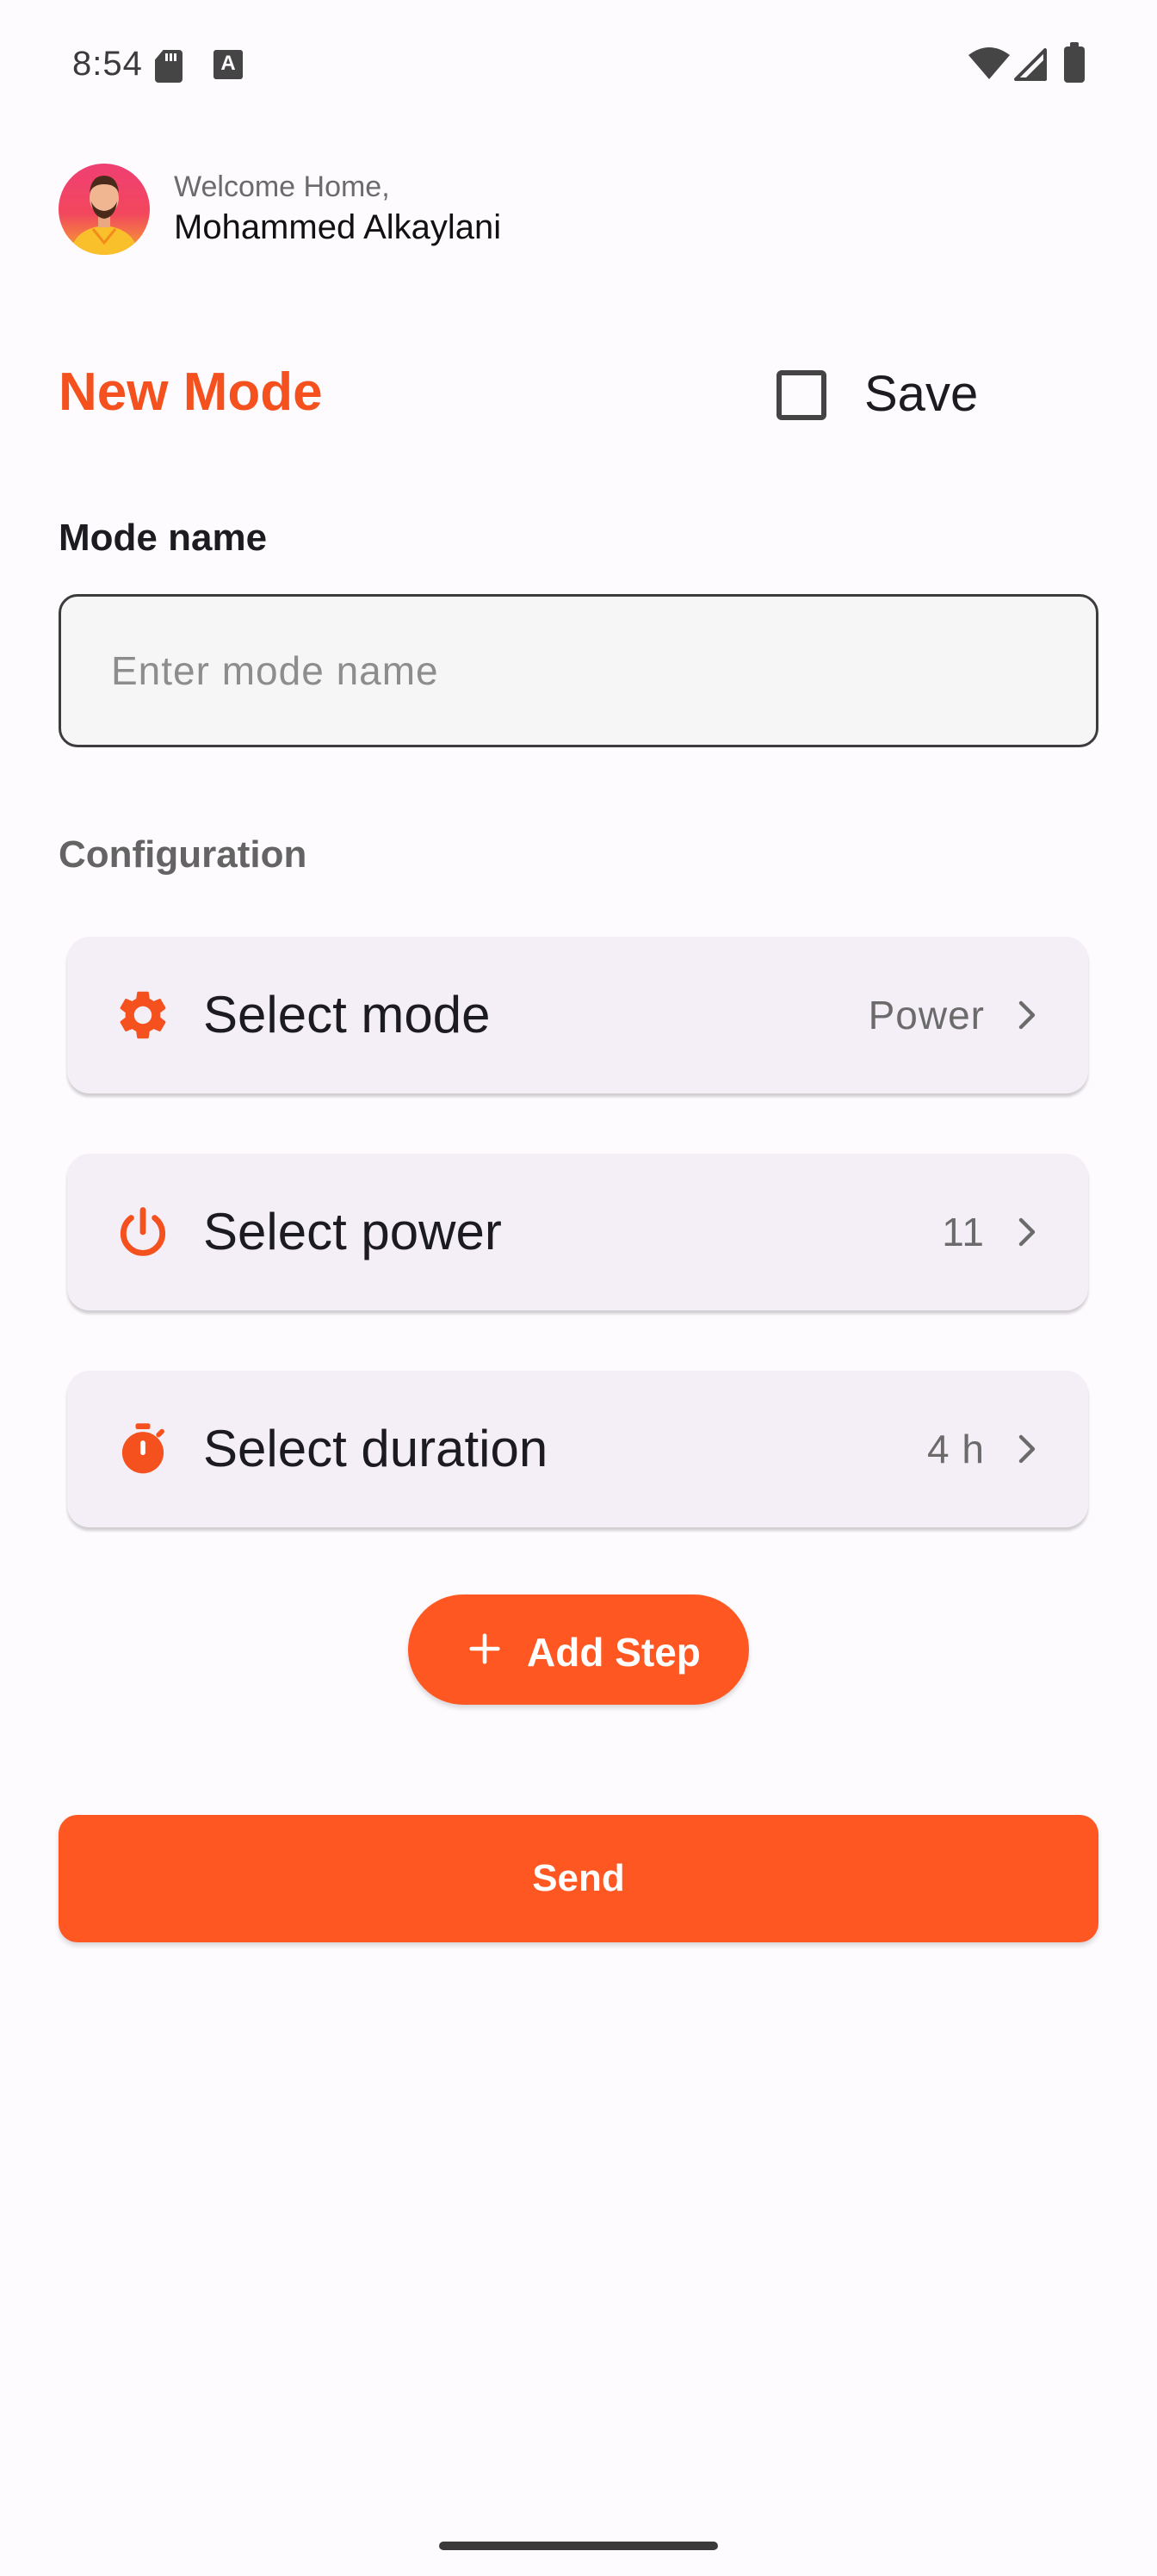 This screenshot has width=1157, height=2576. Describe the element at coordinates (143, 1015) in the screenshot. I see `gear-icon` at that location.